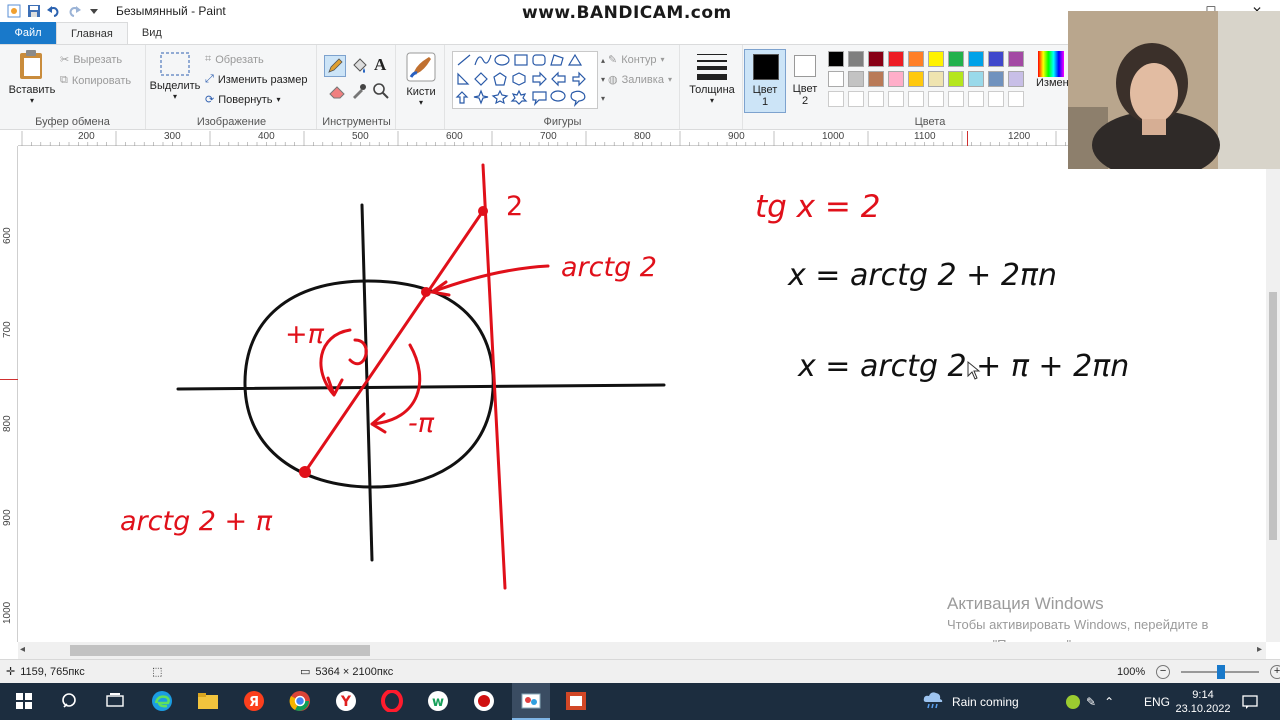  What do you see at coordinates (337, 92) in the screenshot?
I see `eraser-icon` at bounding box center [337, 92].